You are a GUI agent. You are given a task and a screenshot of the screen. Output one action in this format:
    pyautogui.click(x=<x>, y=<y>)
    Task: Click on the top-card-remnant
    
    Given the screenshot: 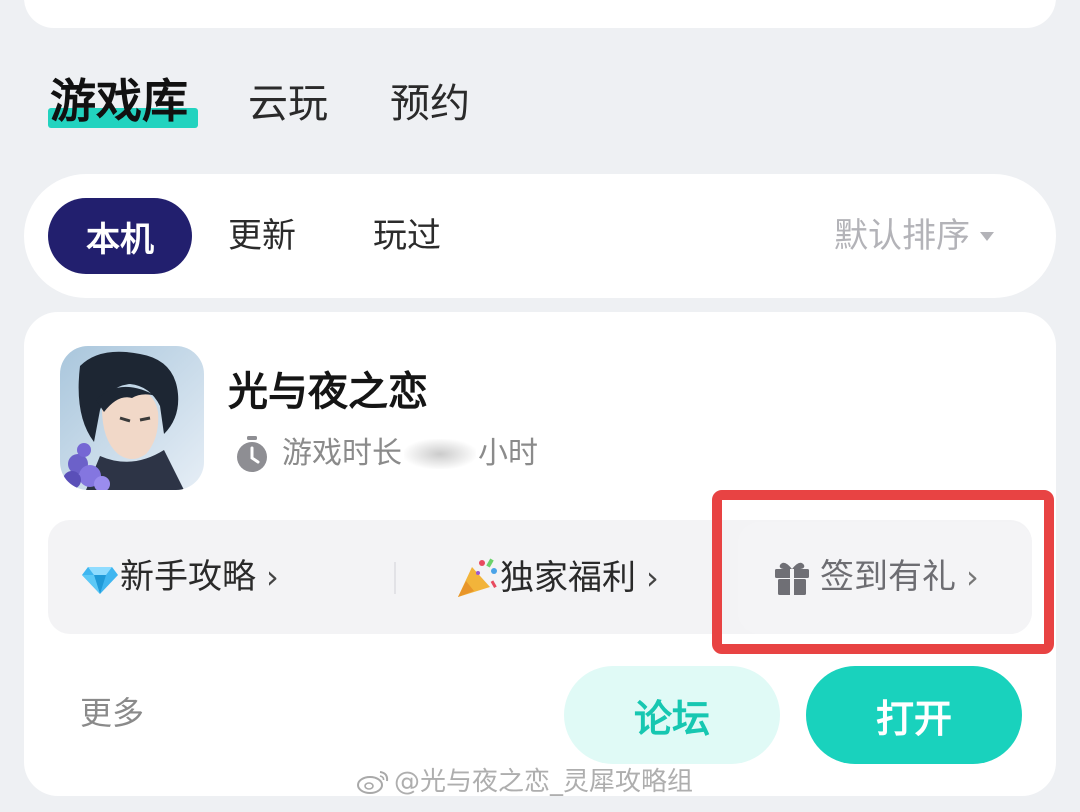 What is the action you would take?
    pyautogui.click(x=540, y=14)
    